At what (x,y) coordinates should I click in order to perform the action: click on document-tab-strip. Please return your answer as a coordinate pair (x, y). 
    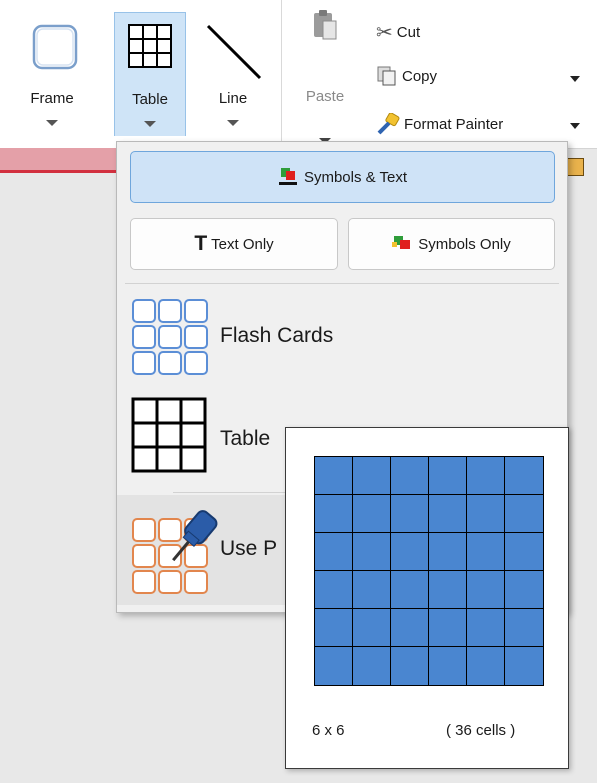
    Looking at the image, I should click on (60, 160).